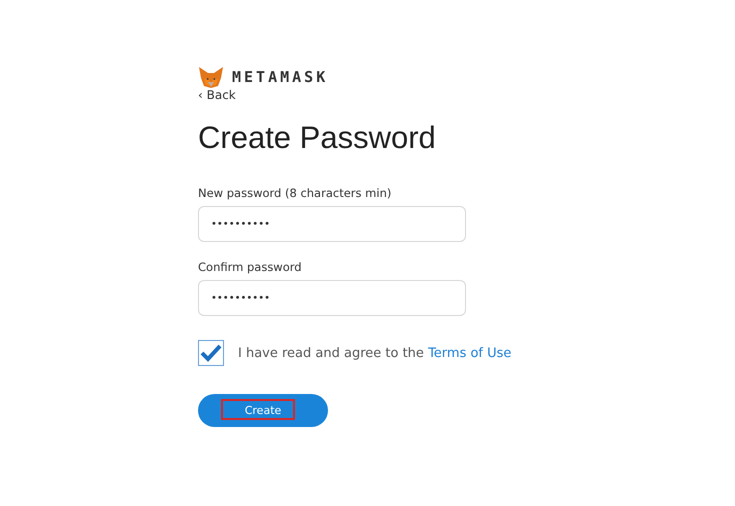  Describe the element at coordinates (211, 353) in the screenshot. I see `terms-checkbox` at that location.